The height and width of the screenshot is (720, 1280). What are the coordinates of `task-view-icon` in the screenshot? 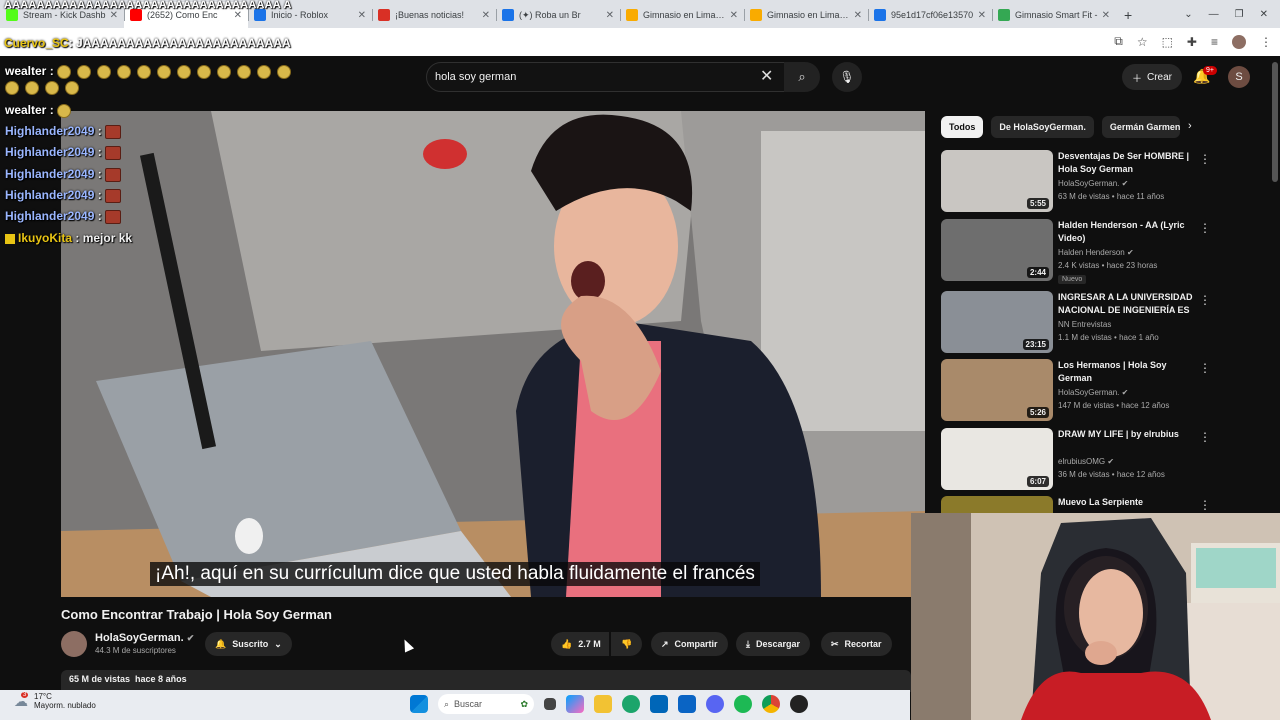 It's located at (550, 704).